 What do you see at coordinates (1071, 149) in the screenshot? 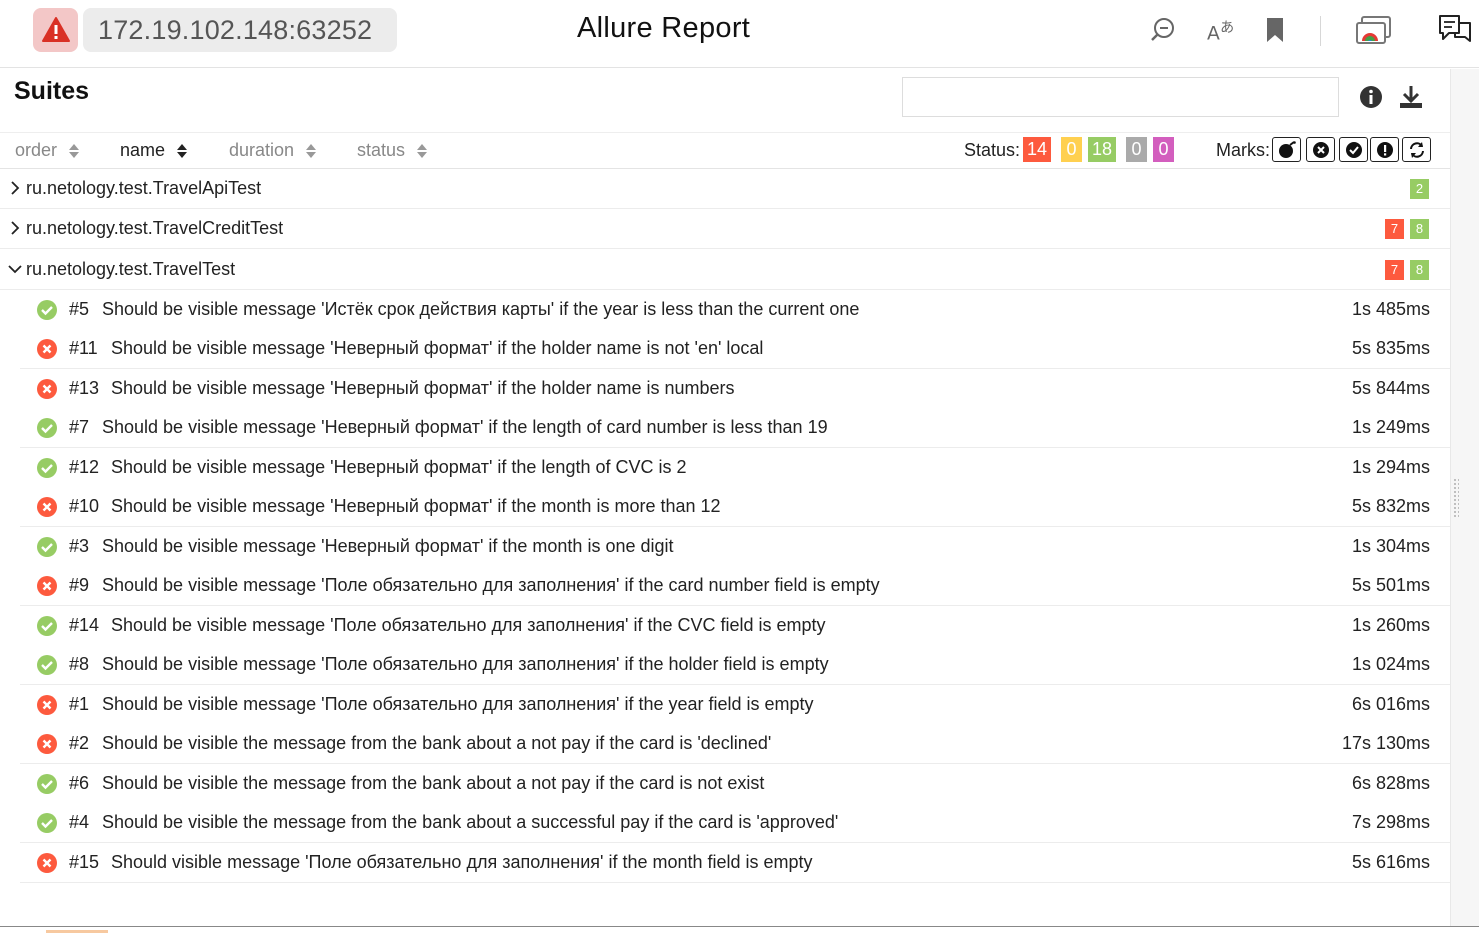
I see `status-filter-broken: 0` at bounding box center [1071, 149].